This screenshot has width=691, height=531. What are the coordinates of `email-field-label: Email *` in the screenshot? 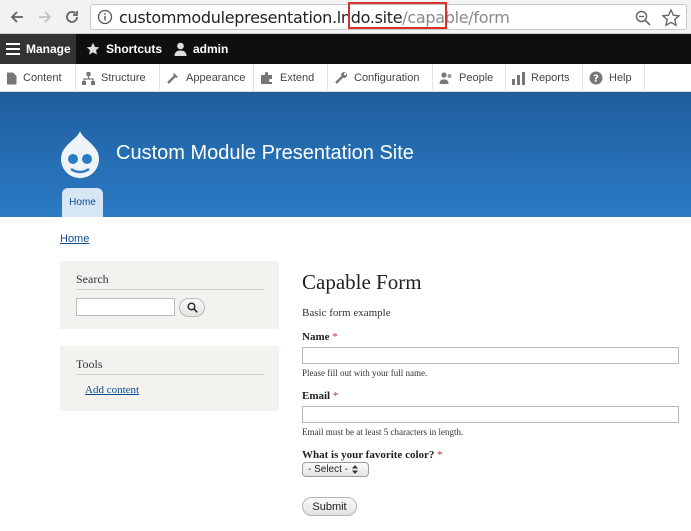 It's located at (320, 396).